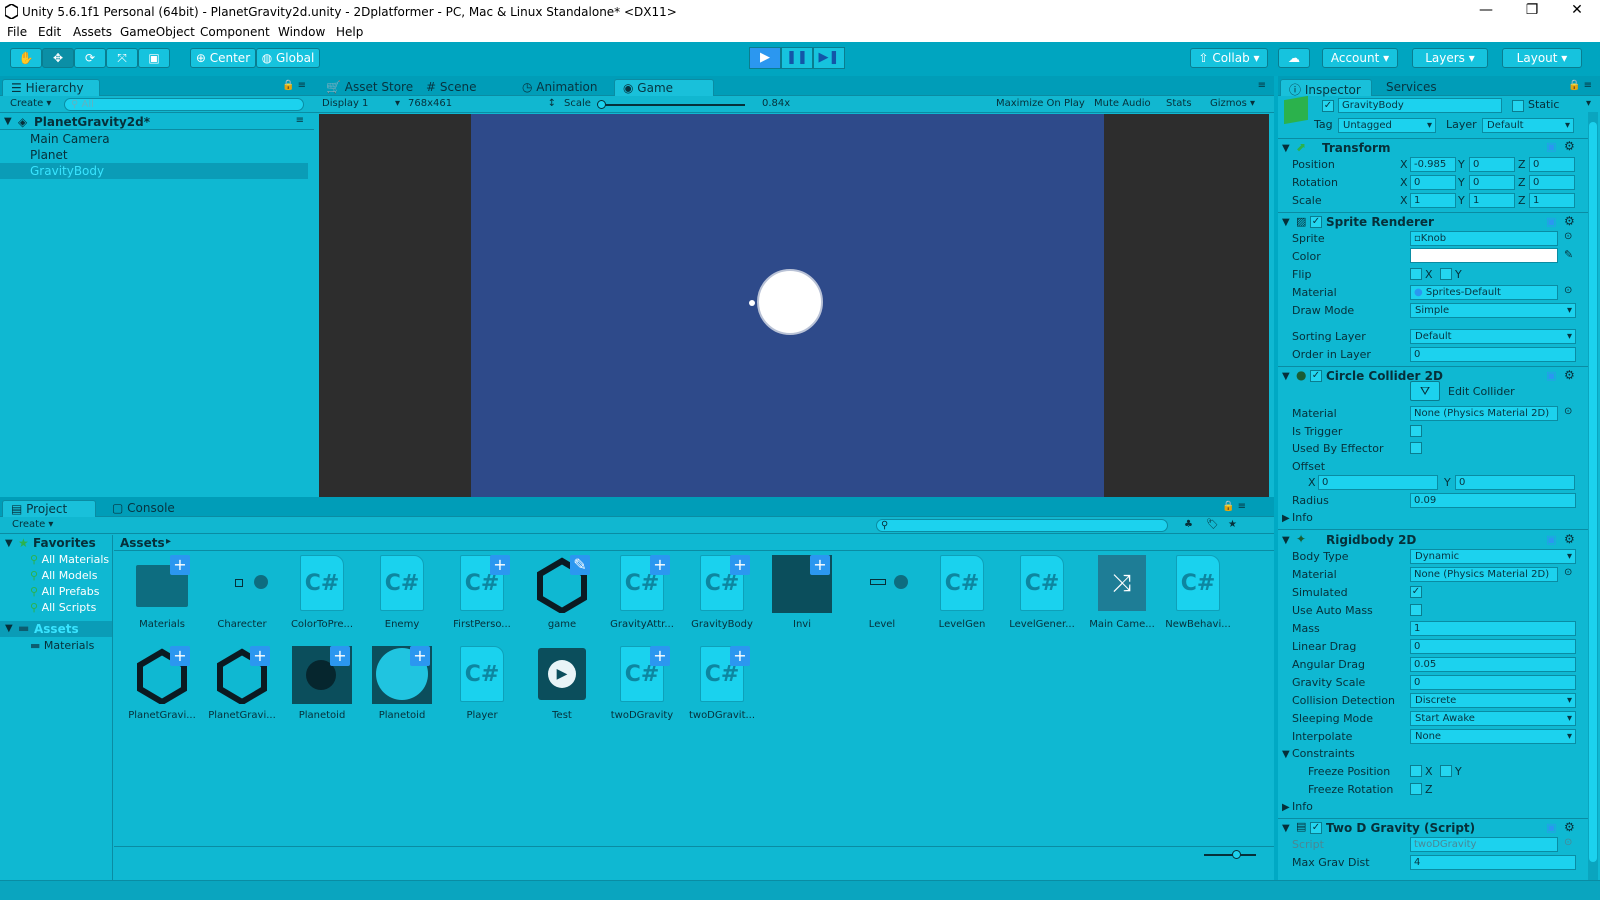 The width and height of the screenshot is (1600, 900). What do you see at coordinates (1542, 58) in the screenshot?
I see `layout-dropdown: Layout ▾` at bounding box center [1542, 58].